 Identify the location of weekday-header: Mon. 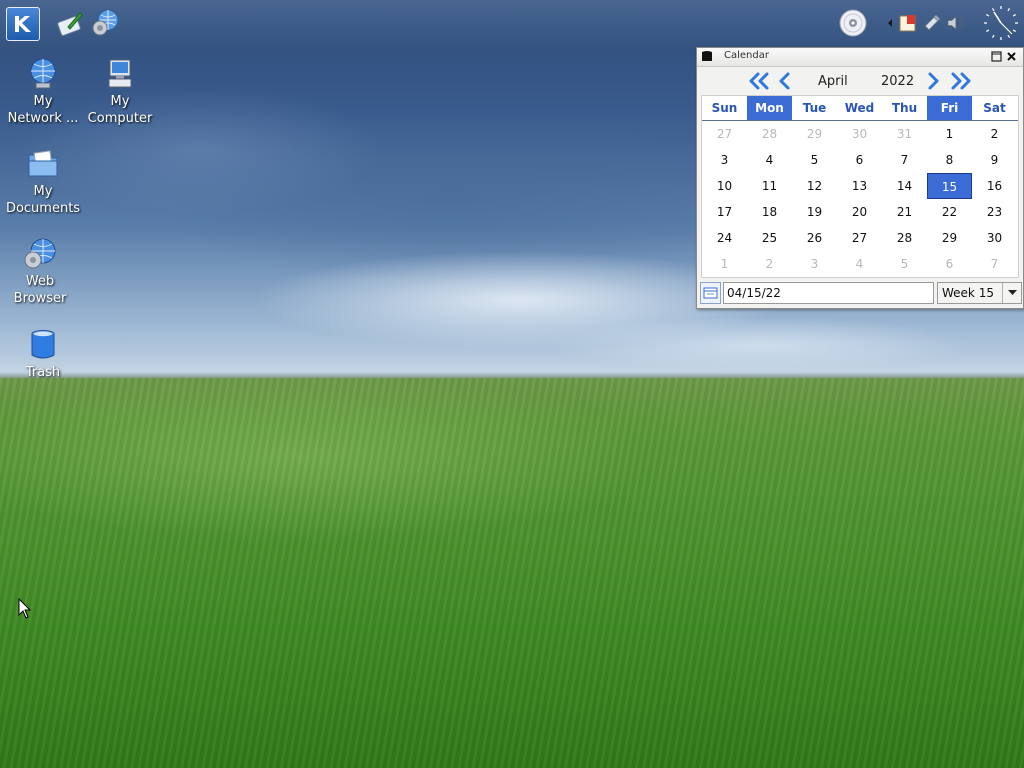
(769, 108).